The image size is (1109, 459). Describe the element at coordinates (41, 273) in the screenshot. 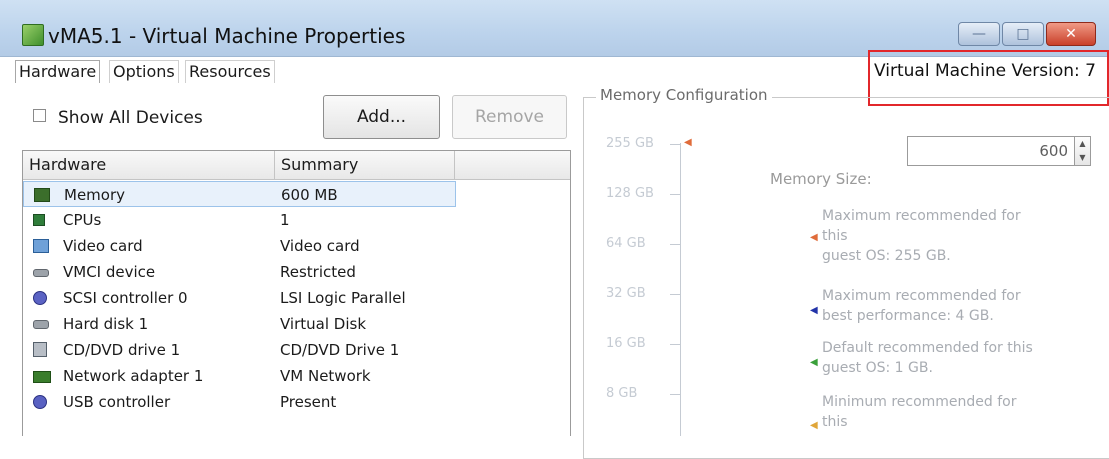

I see `vmci-device-icon` at that location.